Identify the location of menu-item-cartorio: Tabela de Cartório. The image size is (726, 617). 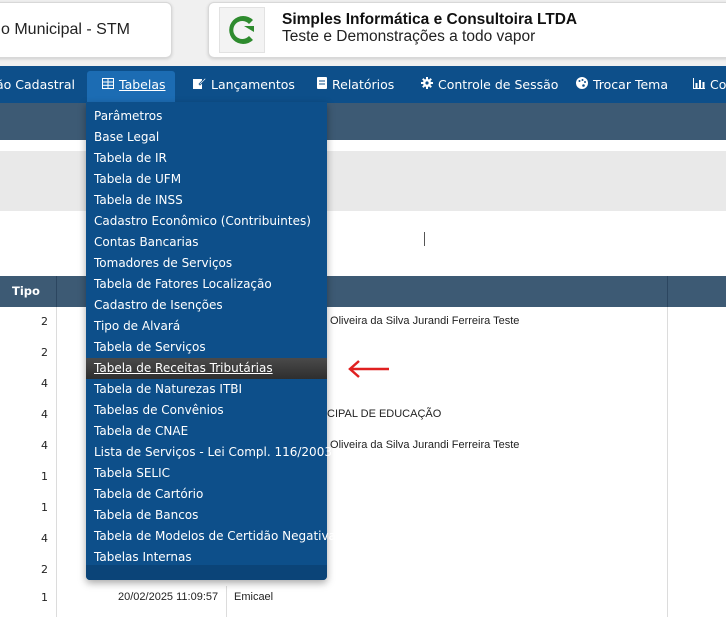
(206, 494).